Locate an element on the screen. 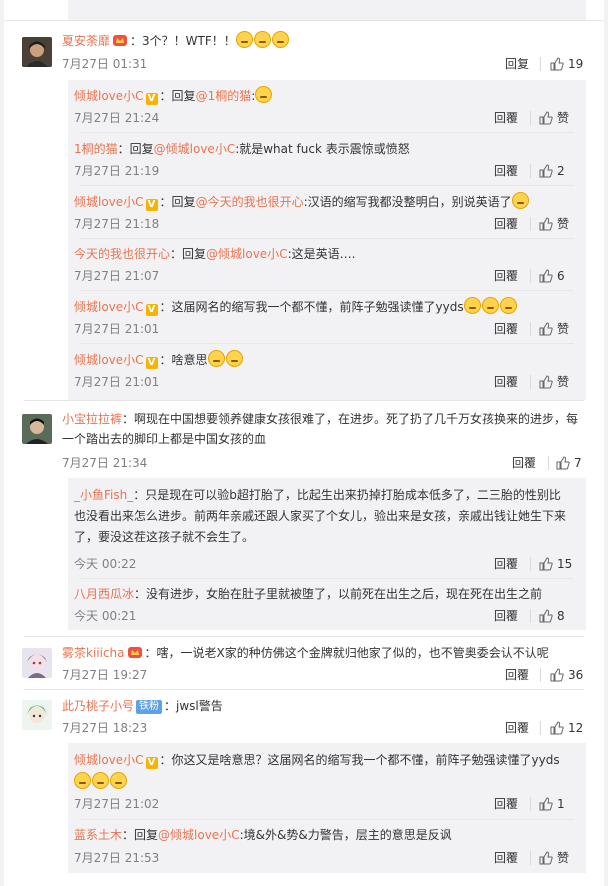 This screenshot has height=886, width=608. reply-prefix: ：回复 is located at coordinates (177, 96).